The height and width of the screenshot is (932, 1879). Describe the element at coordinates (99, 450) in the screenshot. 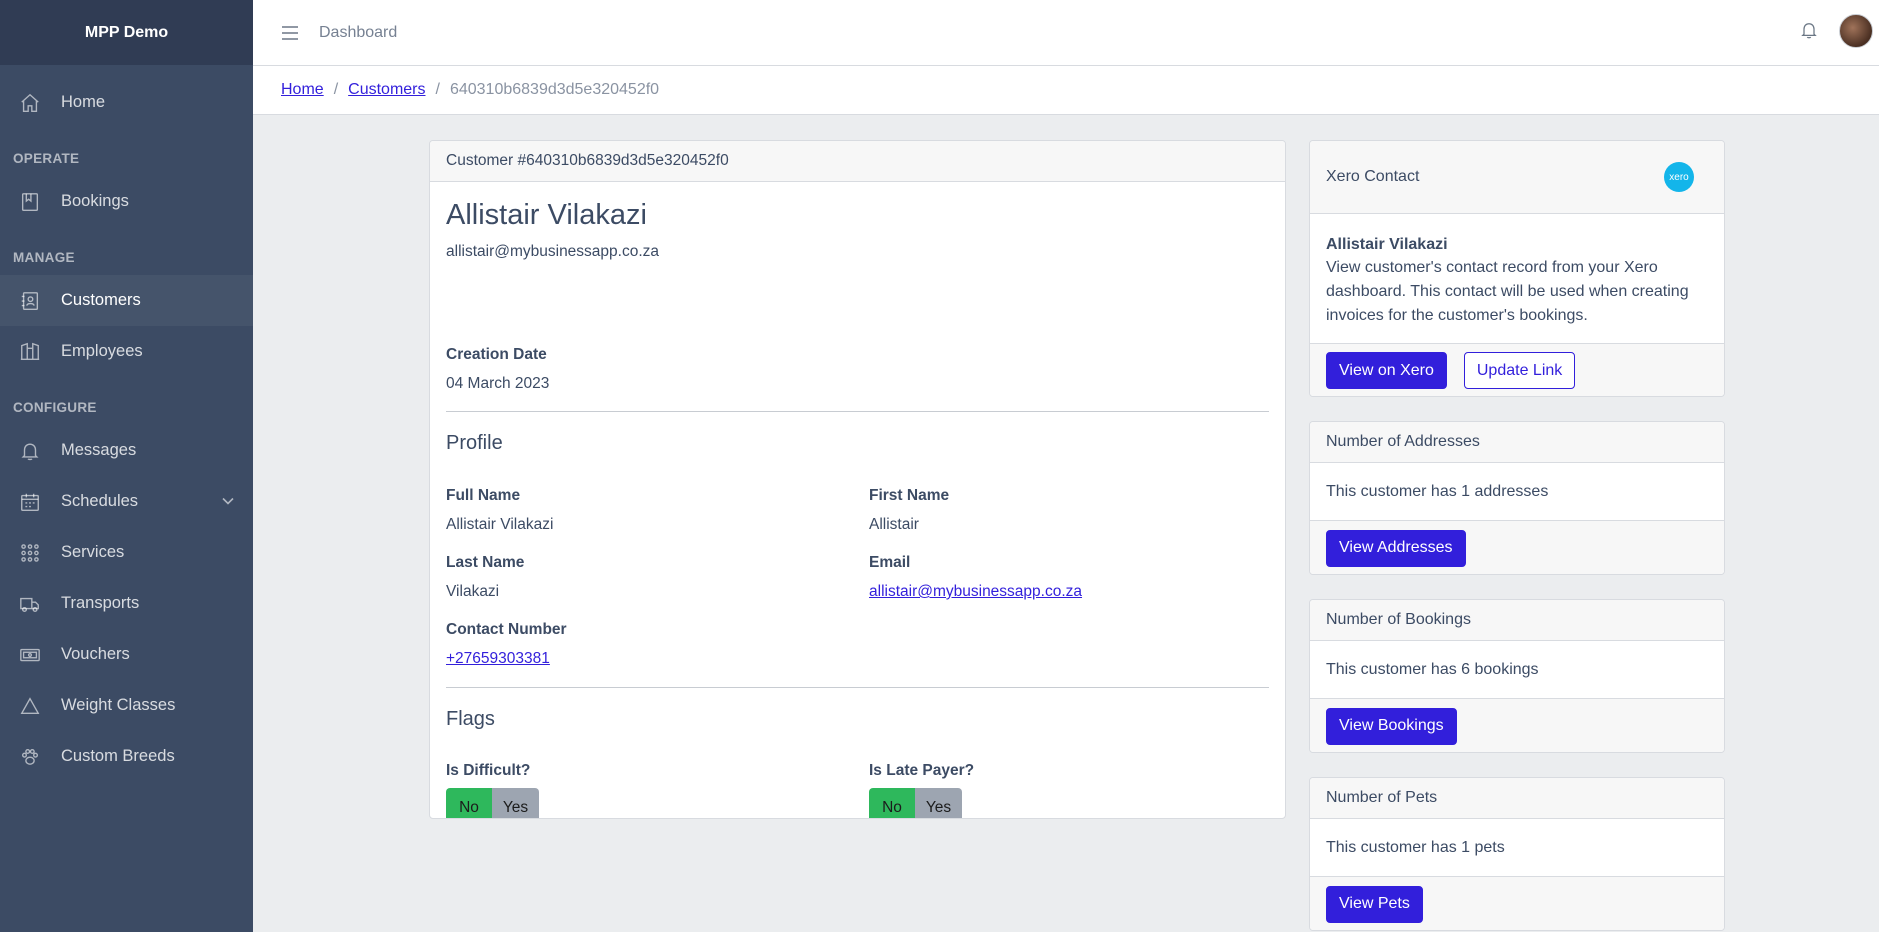

I see `sidebar-item-label: Messages` at that location.